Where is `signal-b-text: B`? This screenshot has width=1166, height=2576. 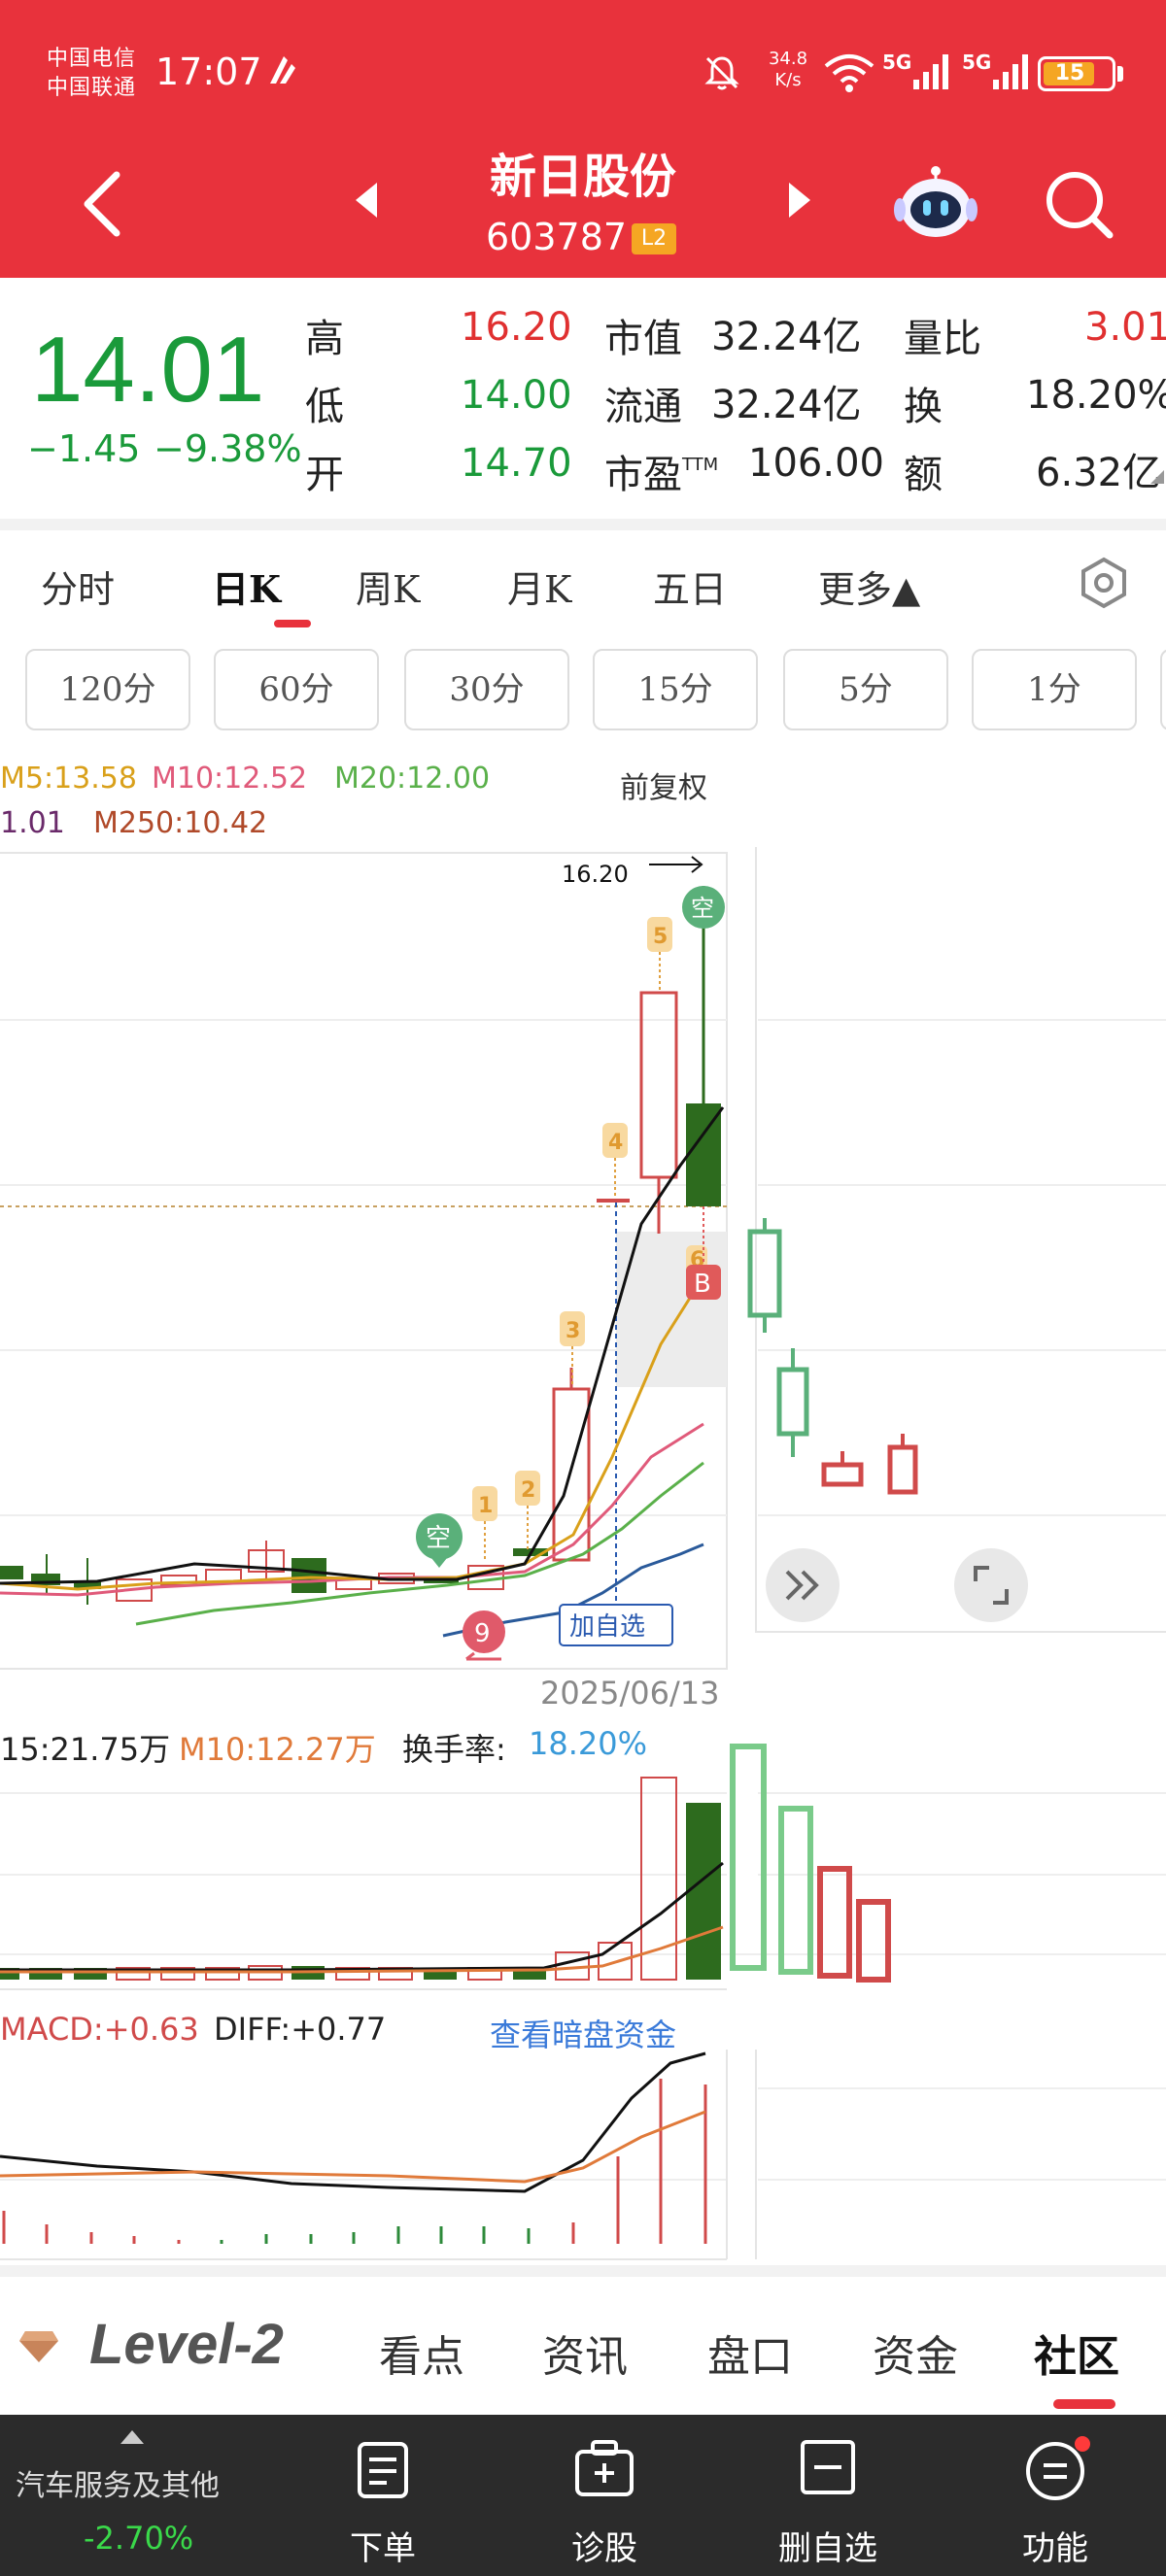
signal-b-text: B is located at coordinates (702, 1284).